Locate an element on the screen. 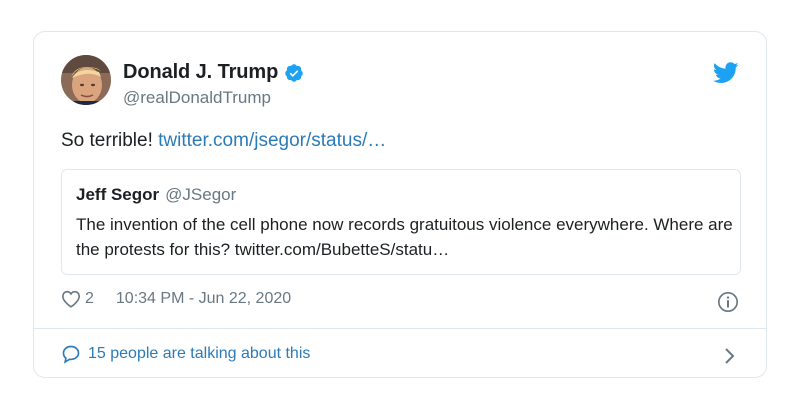 The width and height of the screenshot is (799, 409). quoted-author-handle: @JSegor is located at coordinates (201, 194).